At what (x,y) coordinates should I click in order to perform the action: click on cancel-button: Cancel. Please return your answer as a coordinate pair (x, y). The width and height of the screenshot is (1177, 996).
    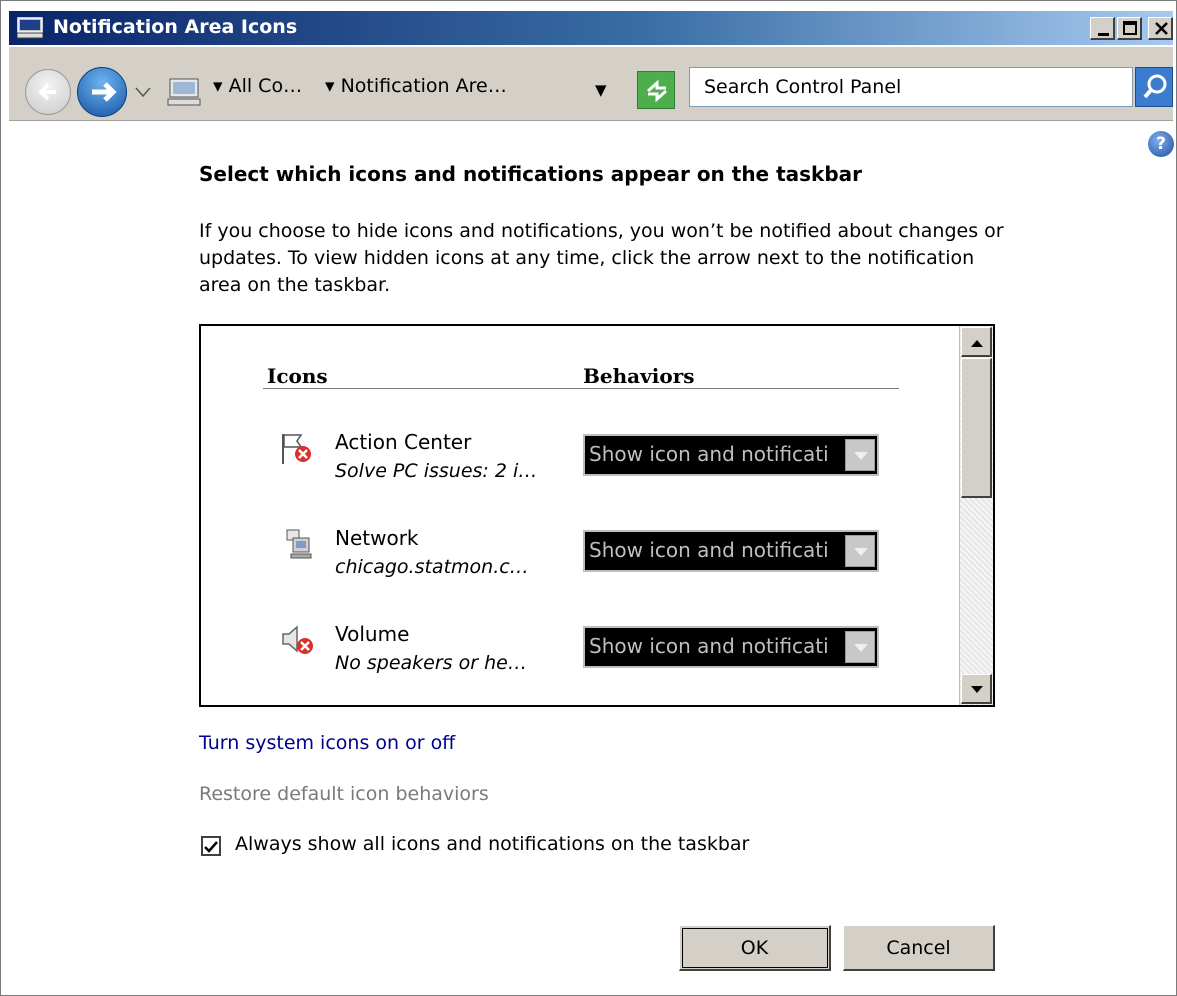
    Looking at the image, I should click on (919, 948).